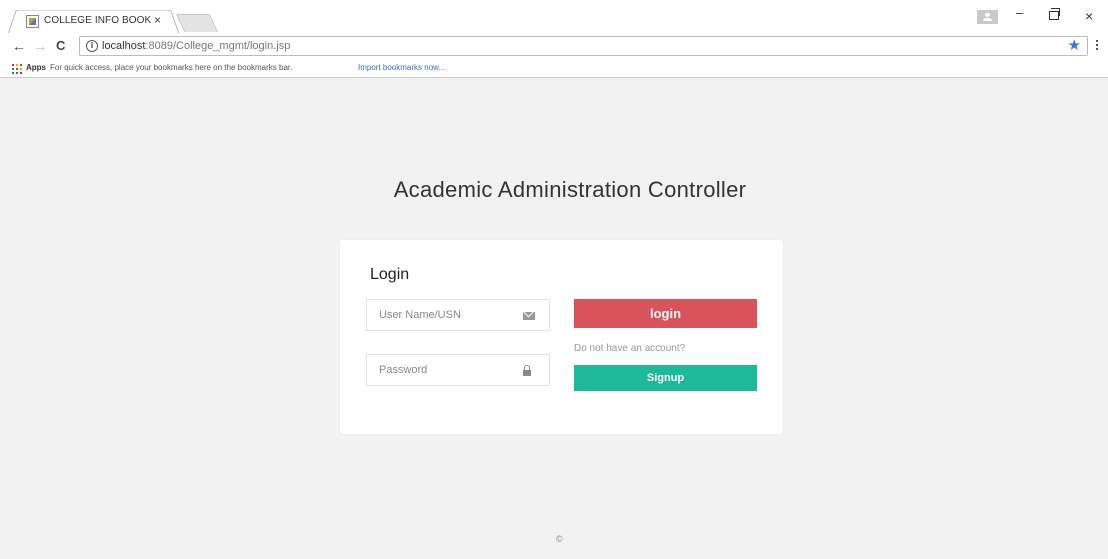 The height and width of the screenshot is (559, 1108). Describe the element at coordinates (1054, 14) in the screenshot. I see `restore-button` at that location.